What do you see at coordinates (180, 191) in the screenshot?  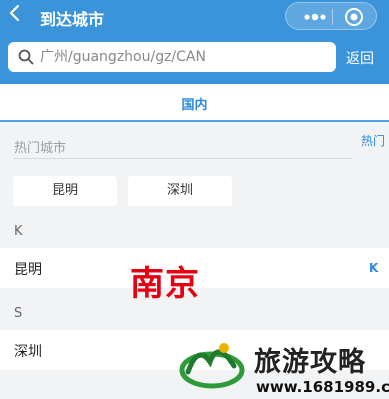 I see `hot-city-chip: 深圳` at bounding box center [180, 191].